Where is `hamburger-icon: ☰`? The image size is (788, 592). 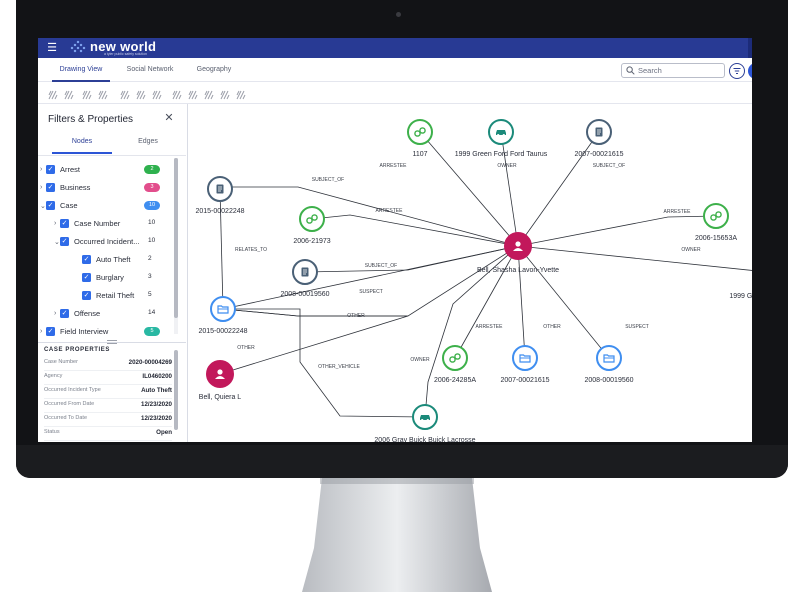
hamburger-icon: ☰ is located at coordinates (52, 48).